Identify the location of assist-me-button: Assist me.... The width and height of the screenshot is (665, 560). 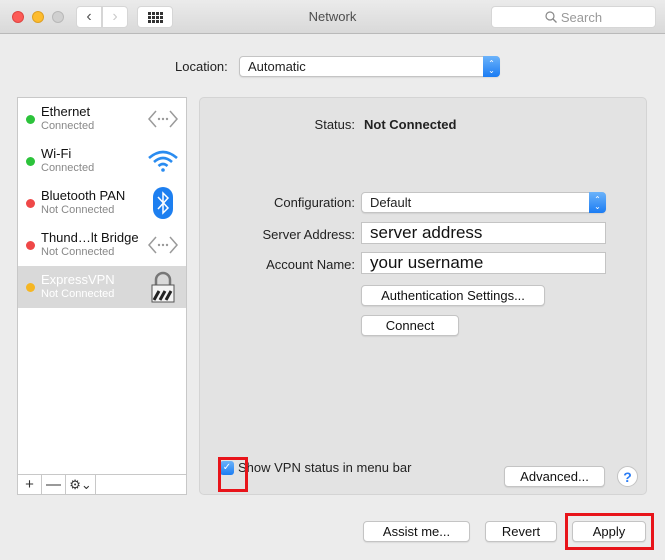
(416, 531).